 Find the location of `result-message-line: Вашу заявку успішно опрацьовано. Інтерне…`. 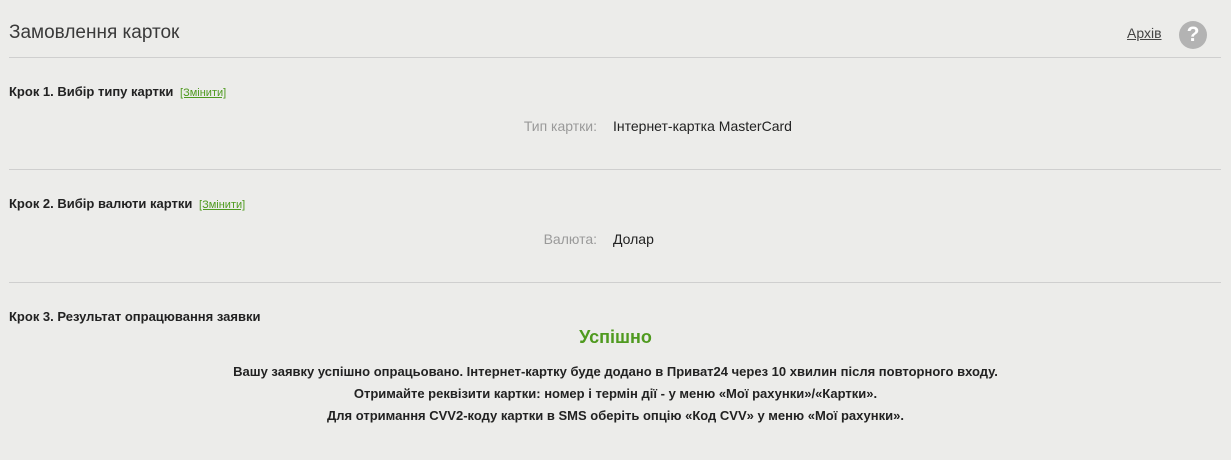

result-message-line: Вашу заявку успішно опрацьовано. Інтерне… is located at coordinates (615, 371).